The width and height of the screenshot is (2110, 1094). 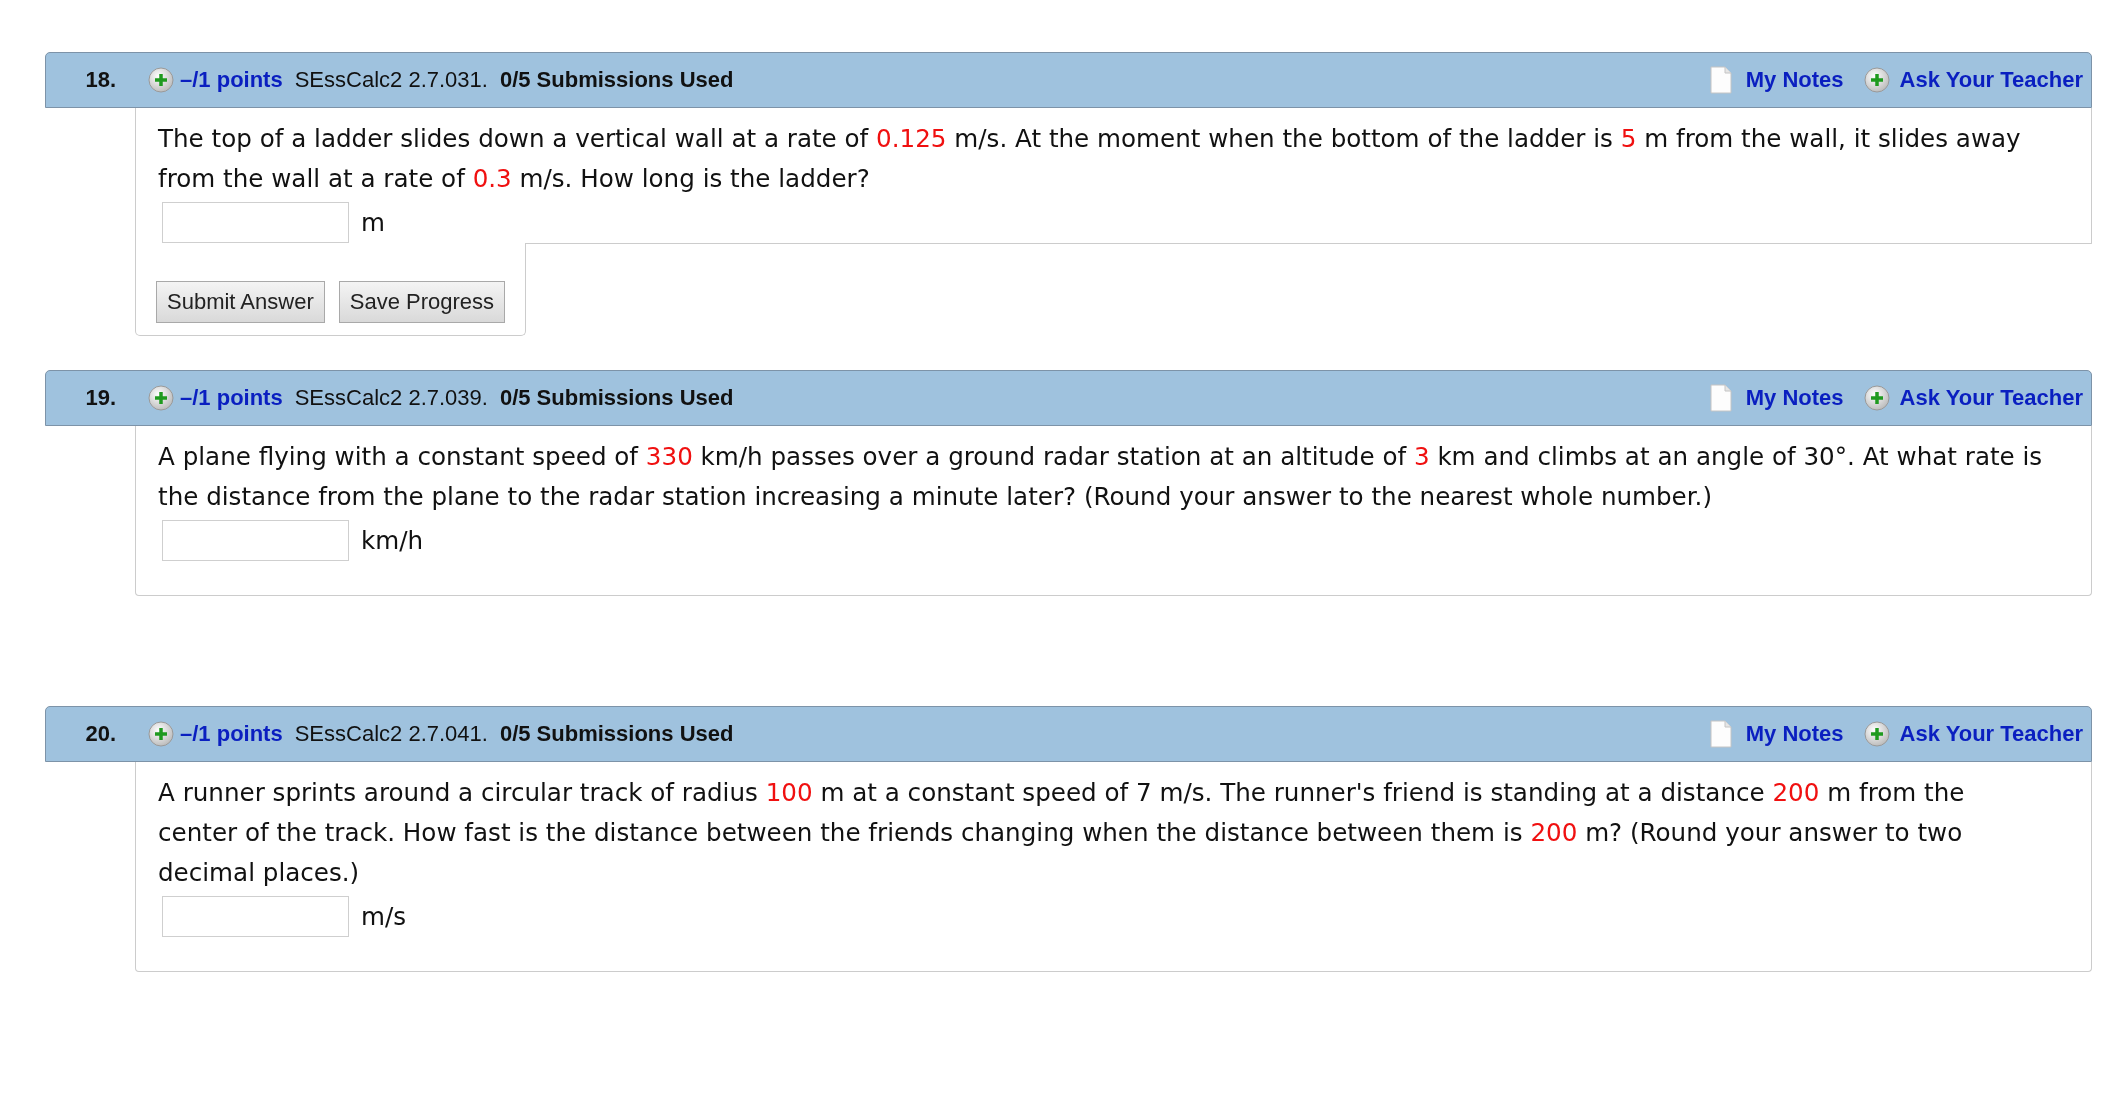 What do you see at coordinates (391, 734) in the screenshot?
I see `question-source: SEssCalc2 2.7.041.` at bounding box center [391, 734].